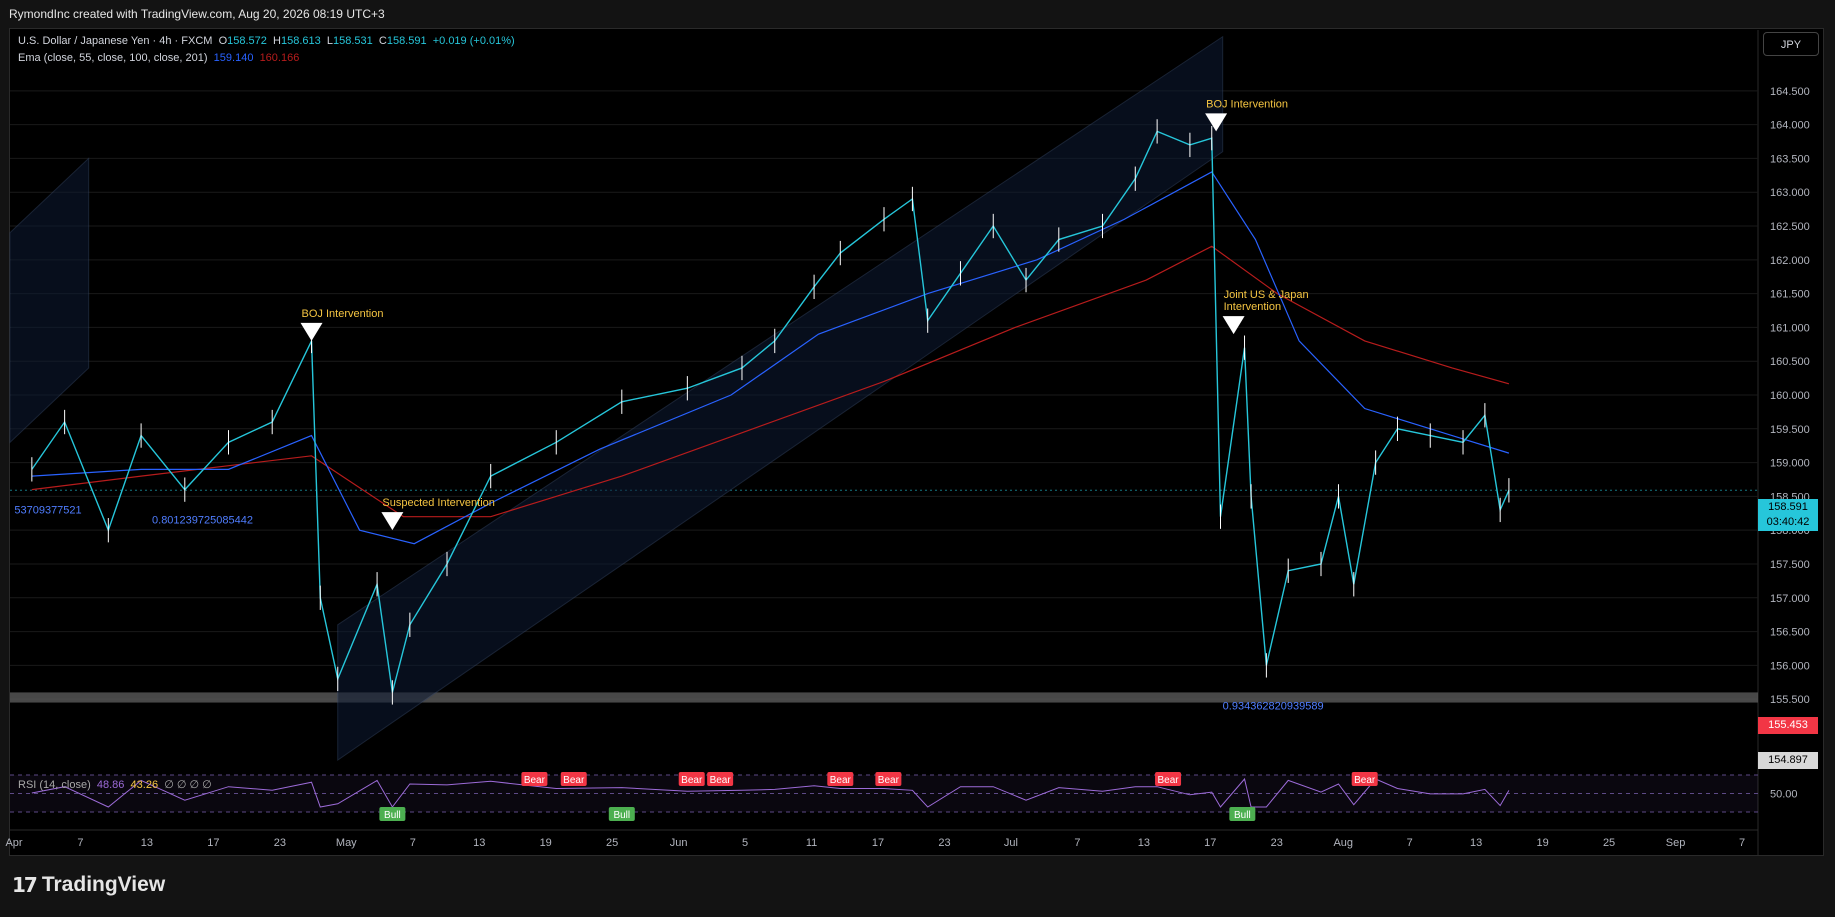 Image resolution: width=1835 pixels, height=917 pixels. Describe the element at coordinates (1788, 760) in the screenshot. I see `gray-price-tag: 154.897` at that location.